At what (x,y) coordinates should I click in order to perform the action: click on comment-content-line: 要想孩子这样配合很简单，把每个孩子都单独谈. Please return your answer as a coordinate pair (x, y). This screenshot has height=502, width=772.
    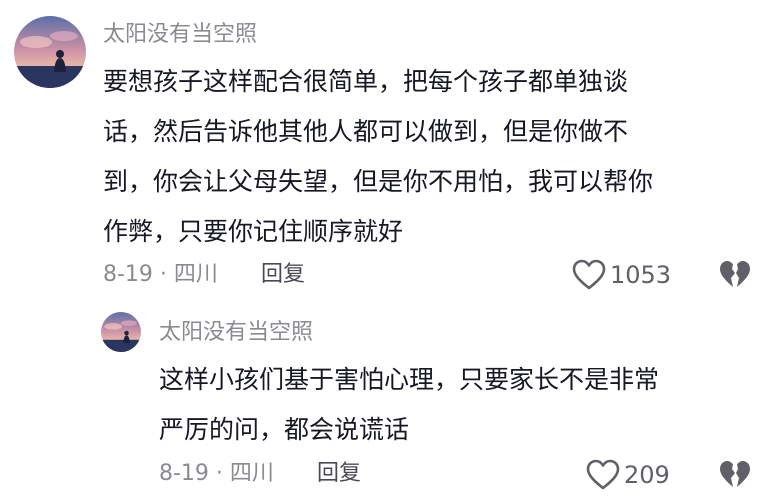
    Looking at the image, I should click on (366, 81).